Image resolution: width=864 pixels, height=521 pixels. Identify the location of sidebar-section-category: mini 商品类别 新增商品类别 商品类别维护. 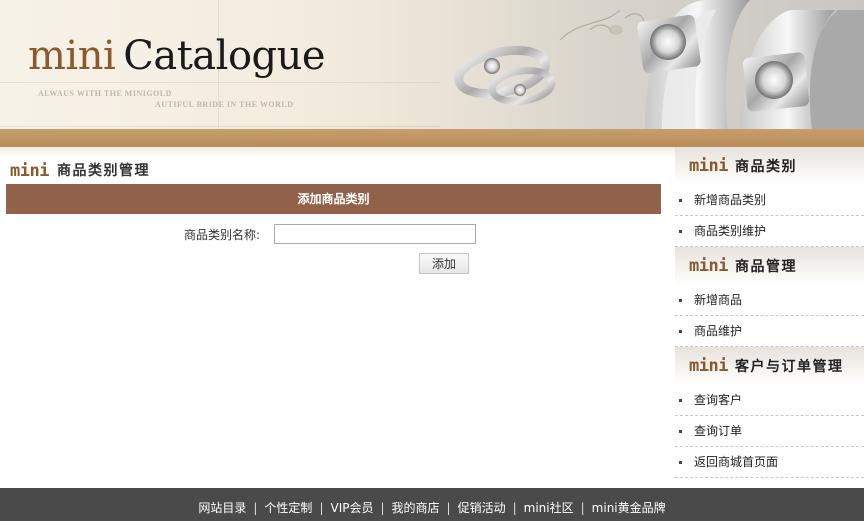
(769, 197).